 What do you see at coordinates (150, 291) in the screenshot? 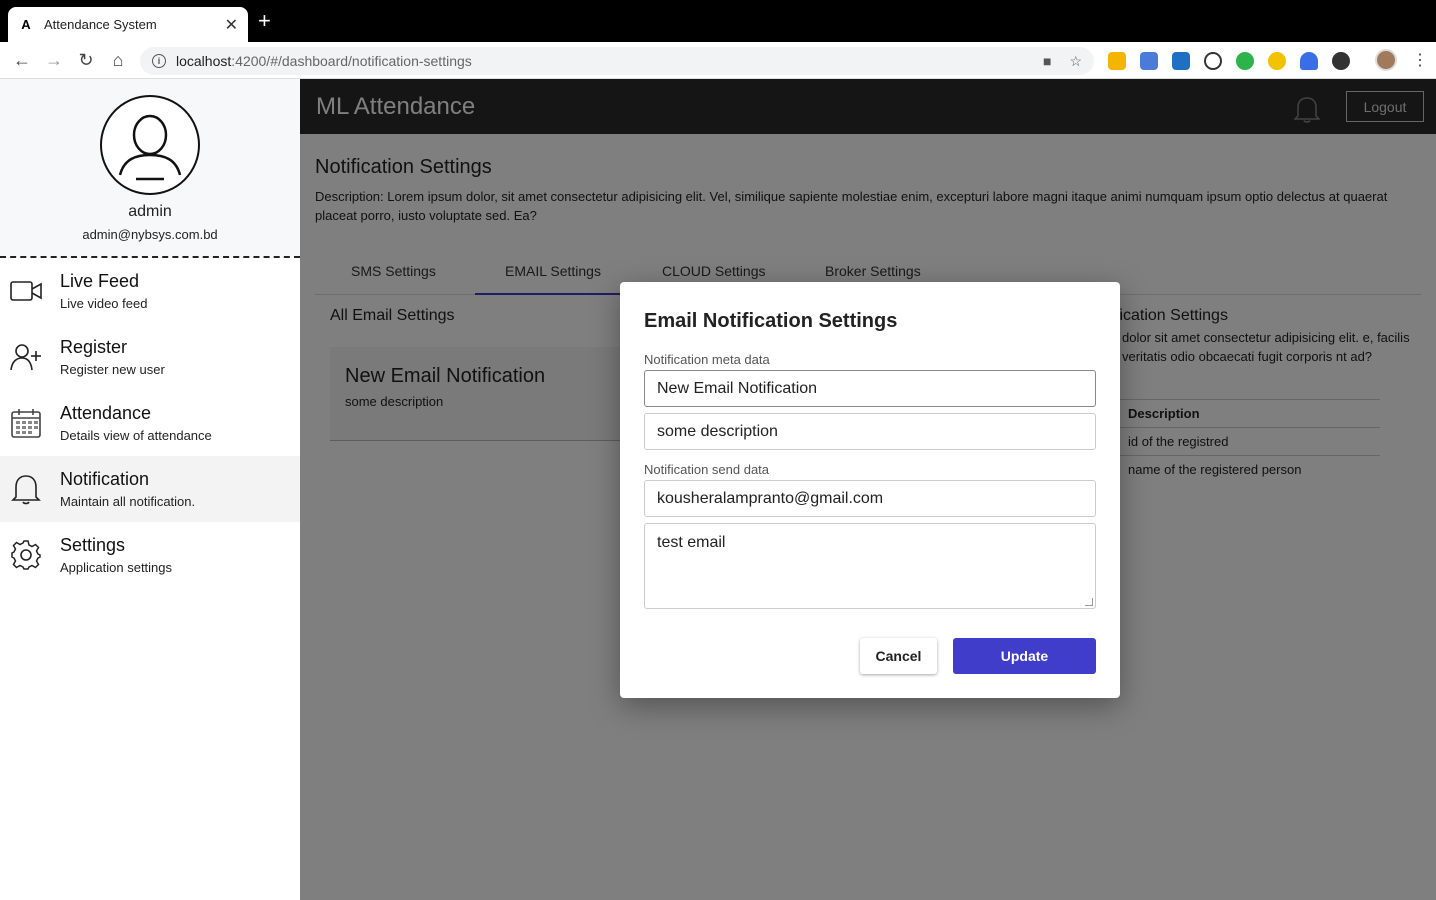
I see `sidebar-item-live-feed: Live Feed Live video feed` at bounding box center [150, 291].